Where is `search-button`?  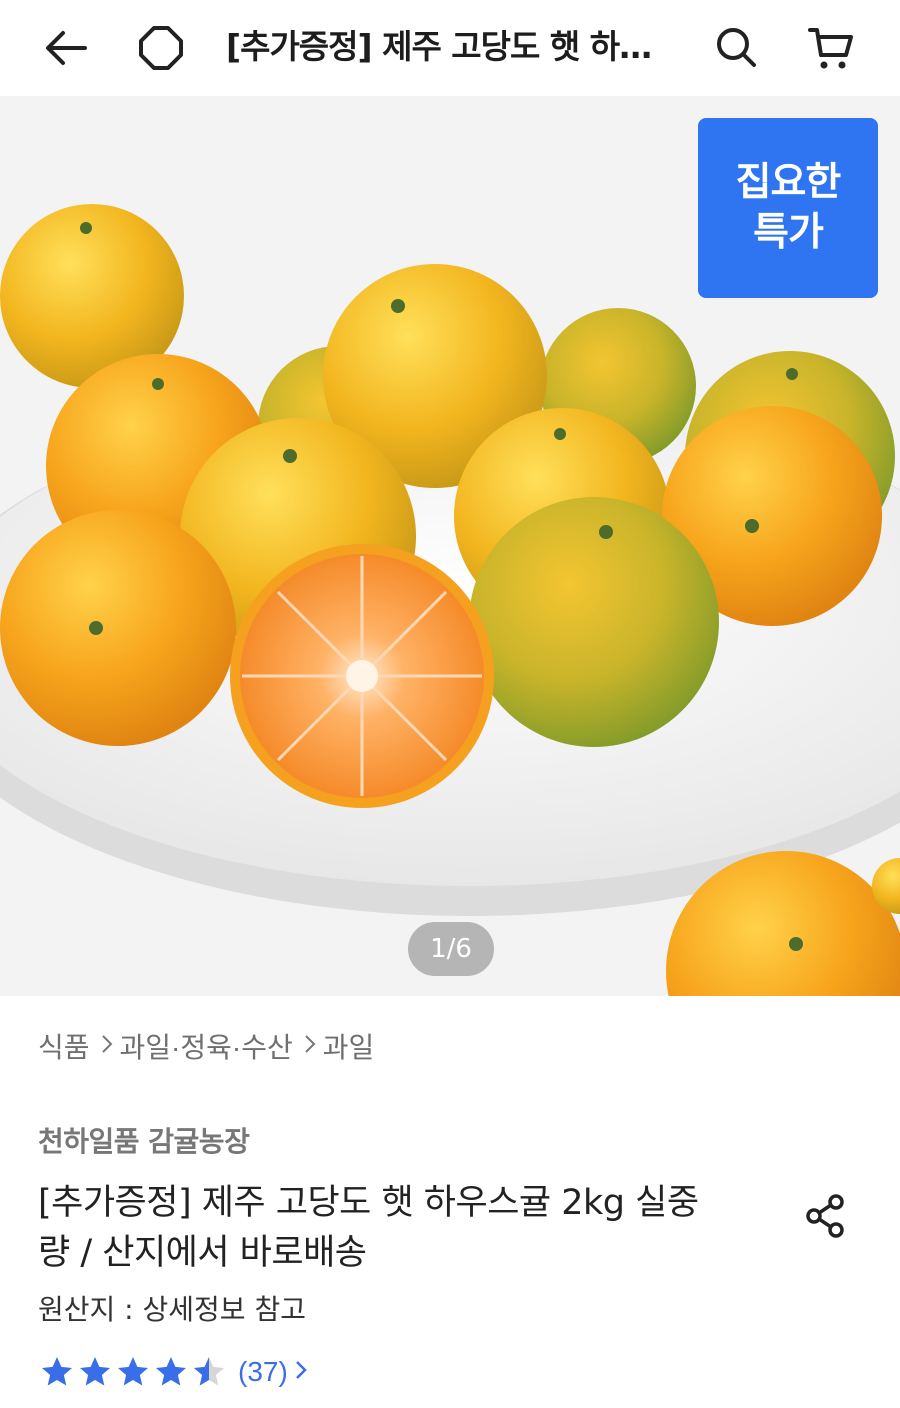 search-button is located at coordinates (736, 48).